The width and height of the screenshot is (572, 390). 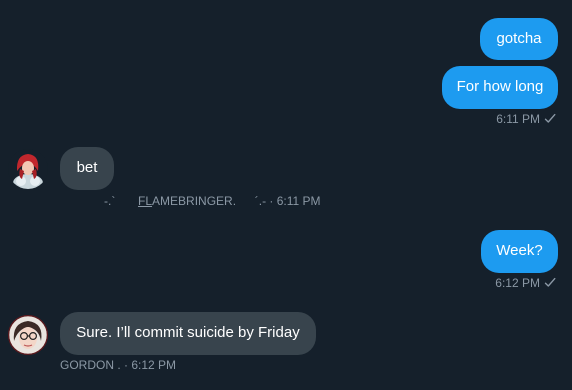 I want to click on message-bubble-sent: gotcha, so click(x=519, y=39).